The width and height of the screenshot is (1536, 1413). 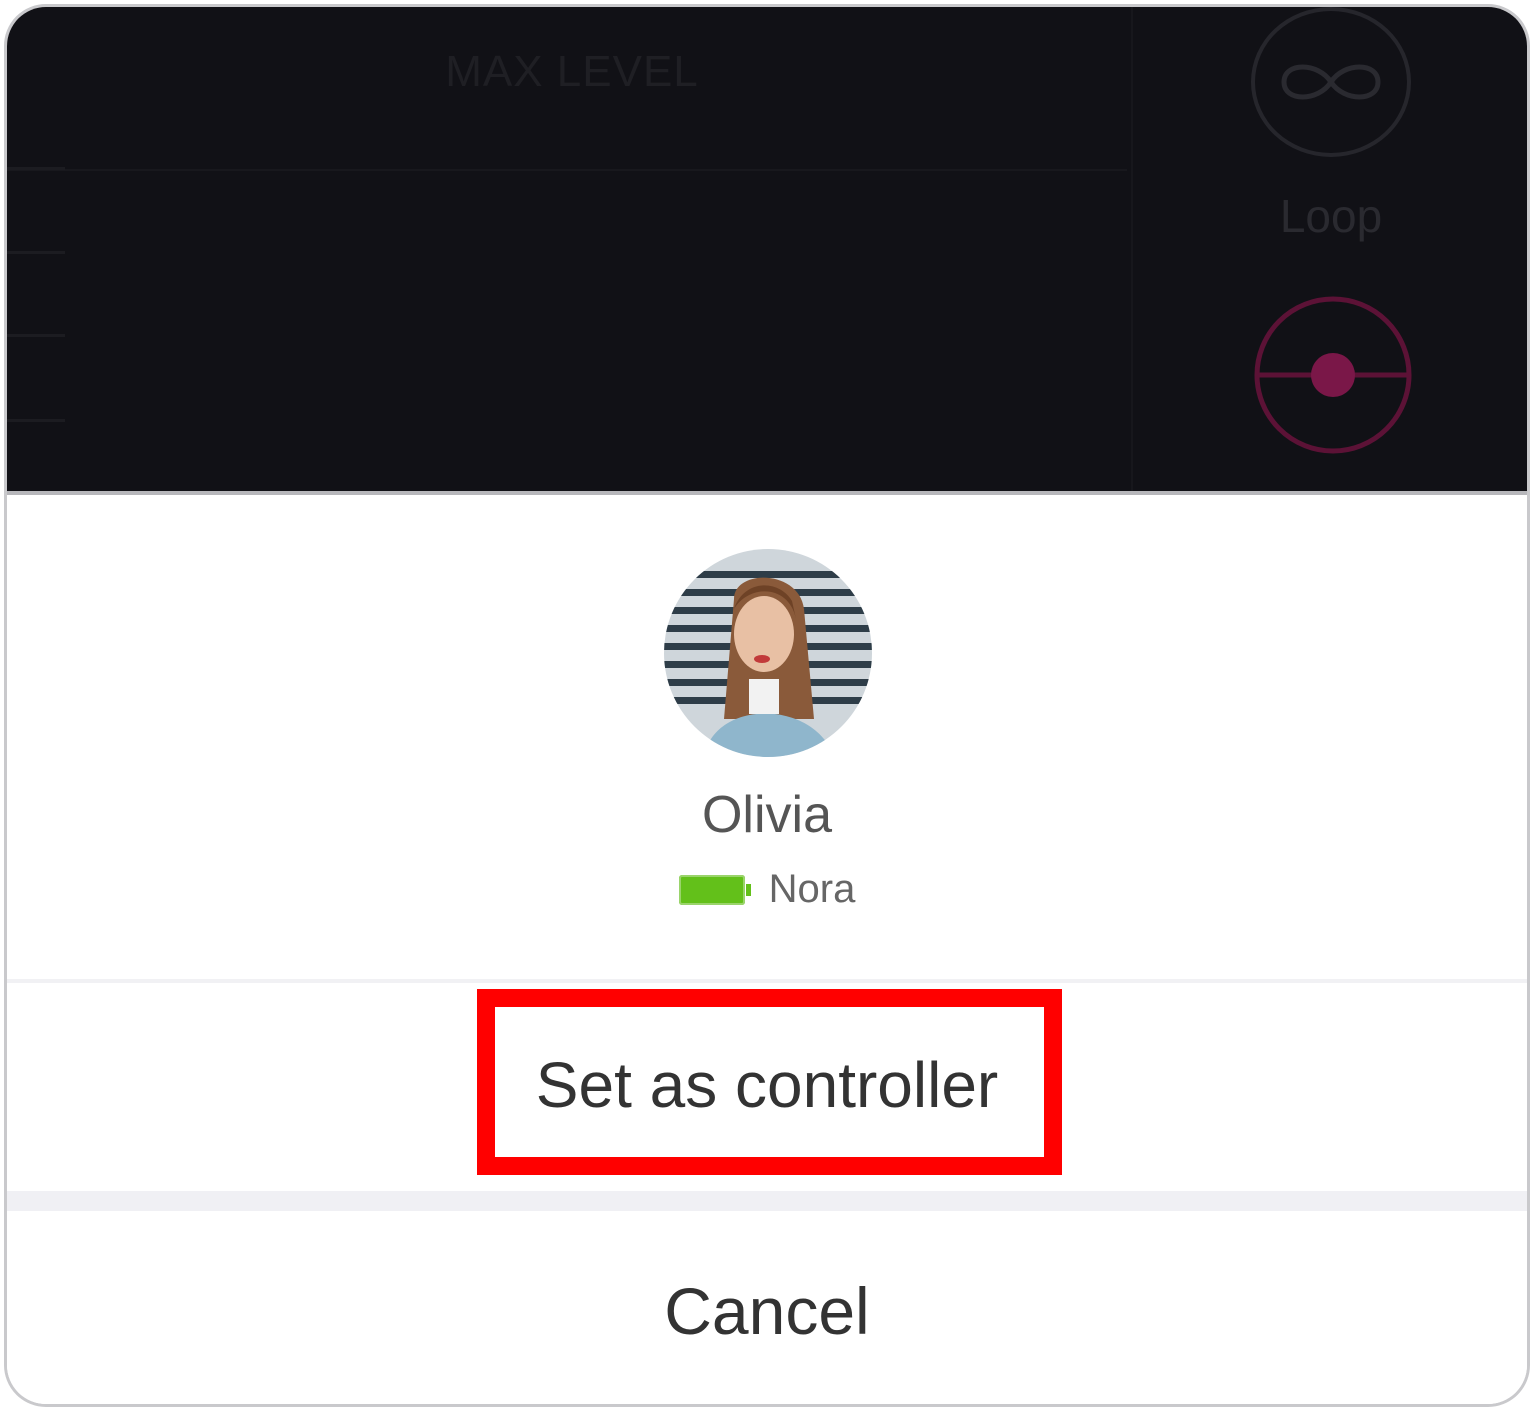 What do you see at coordinates (767, 889) in the screenshot?
I see `device-info: Nora` at bounding box center [767, 889].